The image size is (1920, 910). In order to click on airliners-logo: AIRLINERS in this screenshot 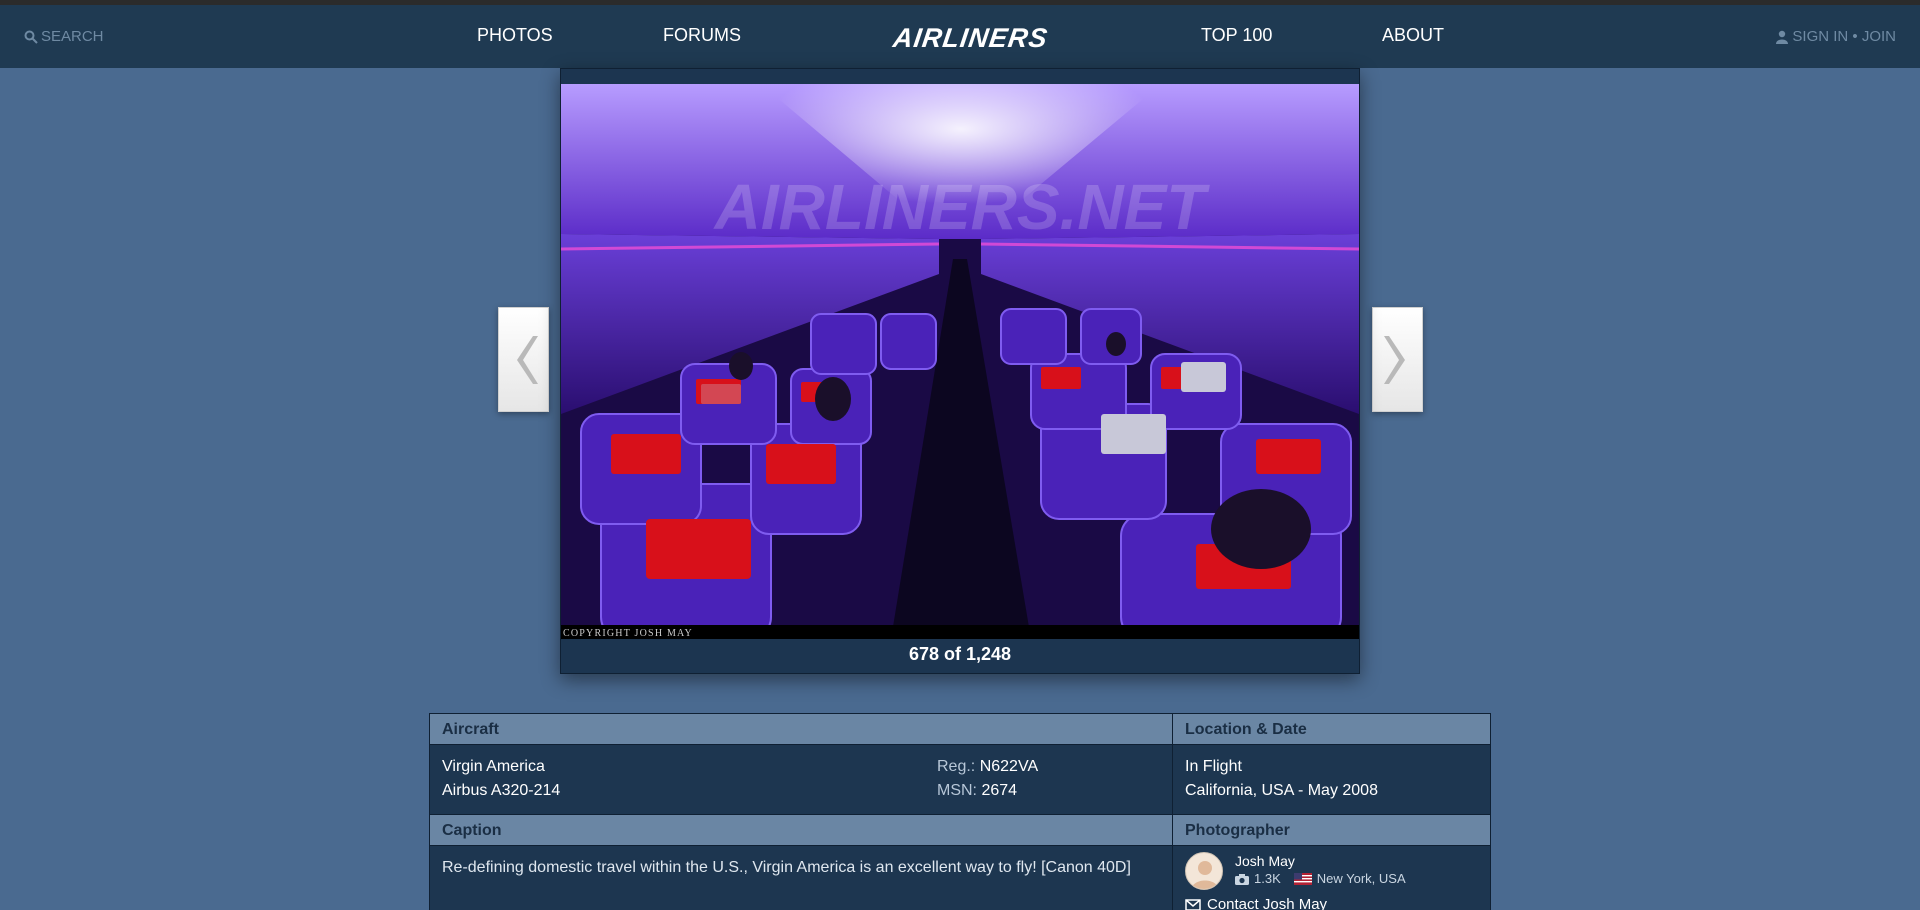, I will do `click(970, 37)`.